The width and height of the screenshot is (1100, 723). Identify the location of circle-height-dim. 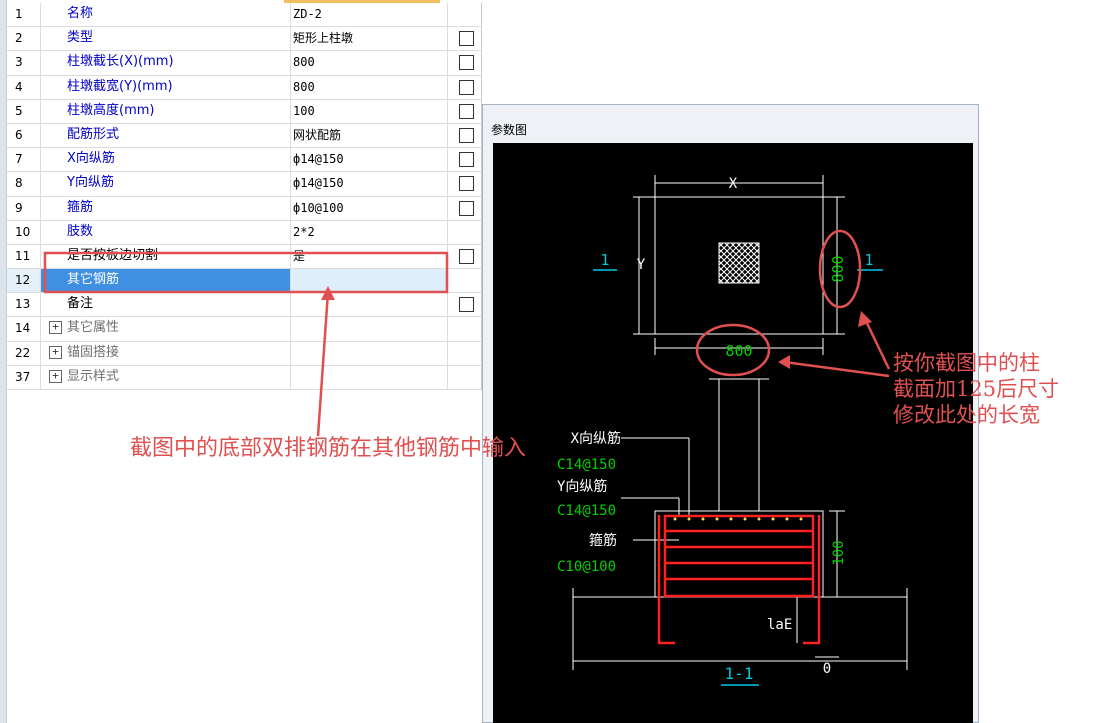
(840, 269).